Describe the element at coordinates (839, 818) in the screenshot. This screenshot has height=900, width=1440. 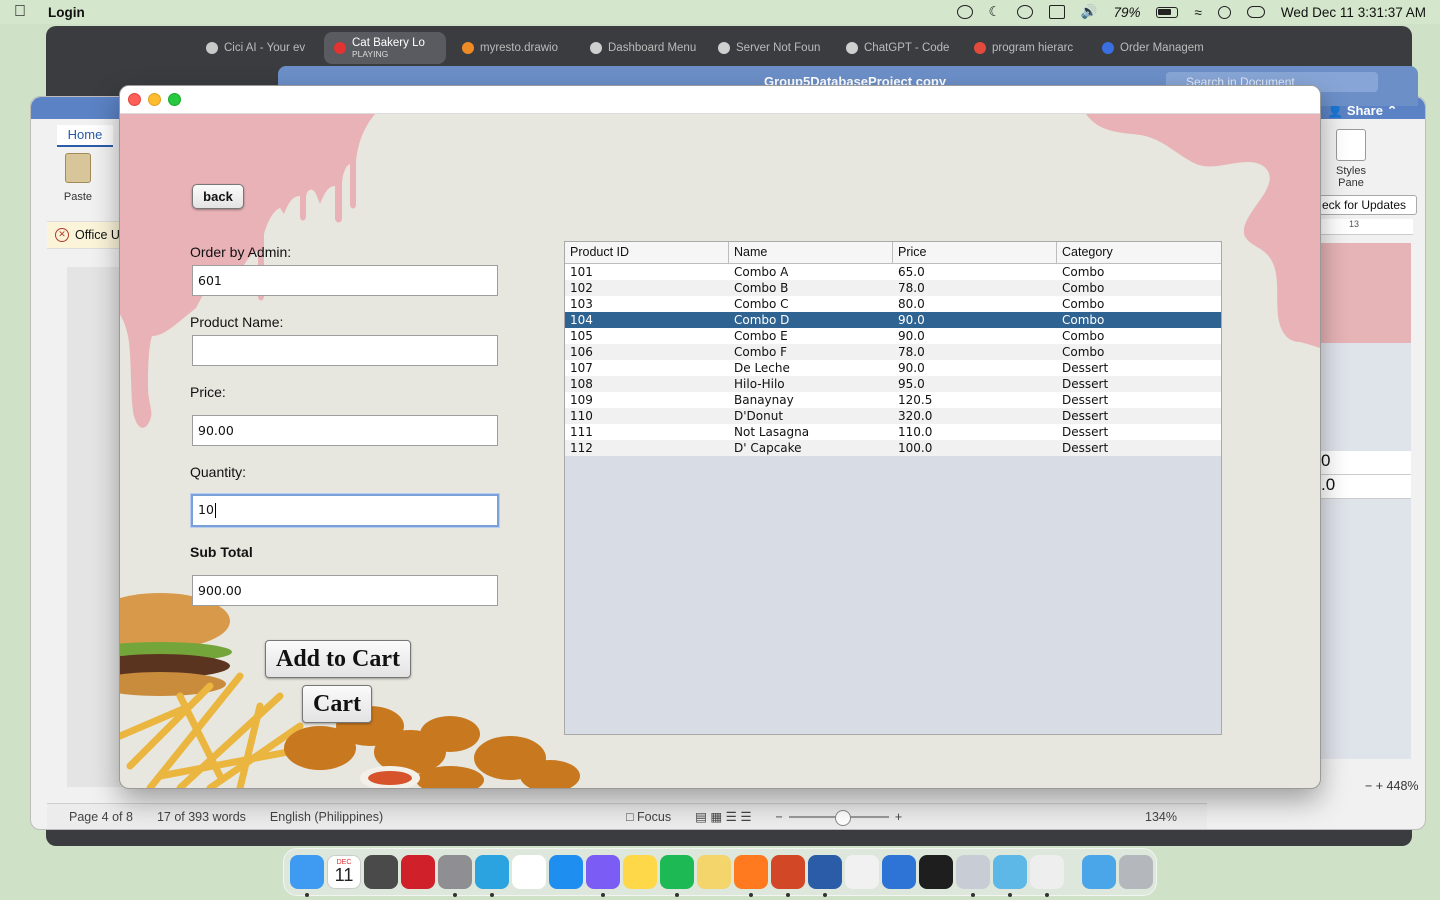
I see `zoom-slider: − +` at that location.